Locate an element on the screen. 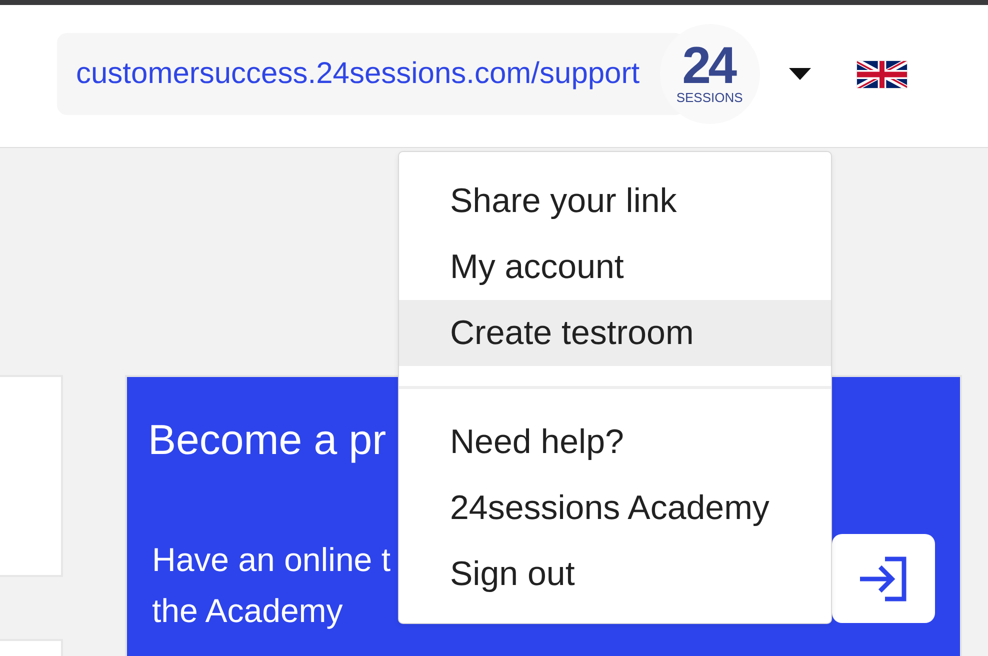 The image size is (988, 656). menu-item: My account is located at coordinates (615, 267).